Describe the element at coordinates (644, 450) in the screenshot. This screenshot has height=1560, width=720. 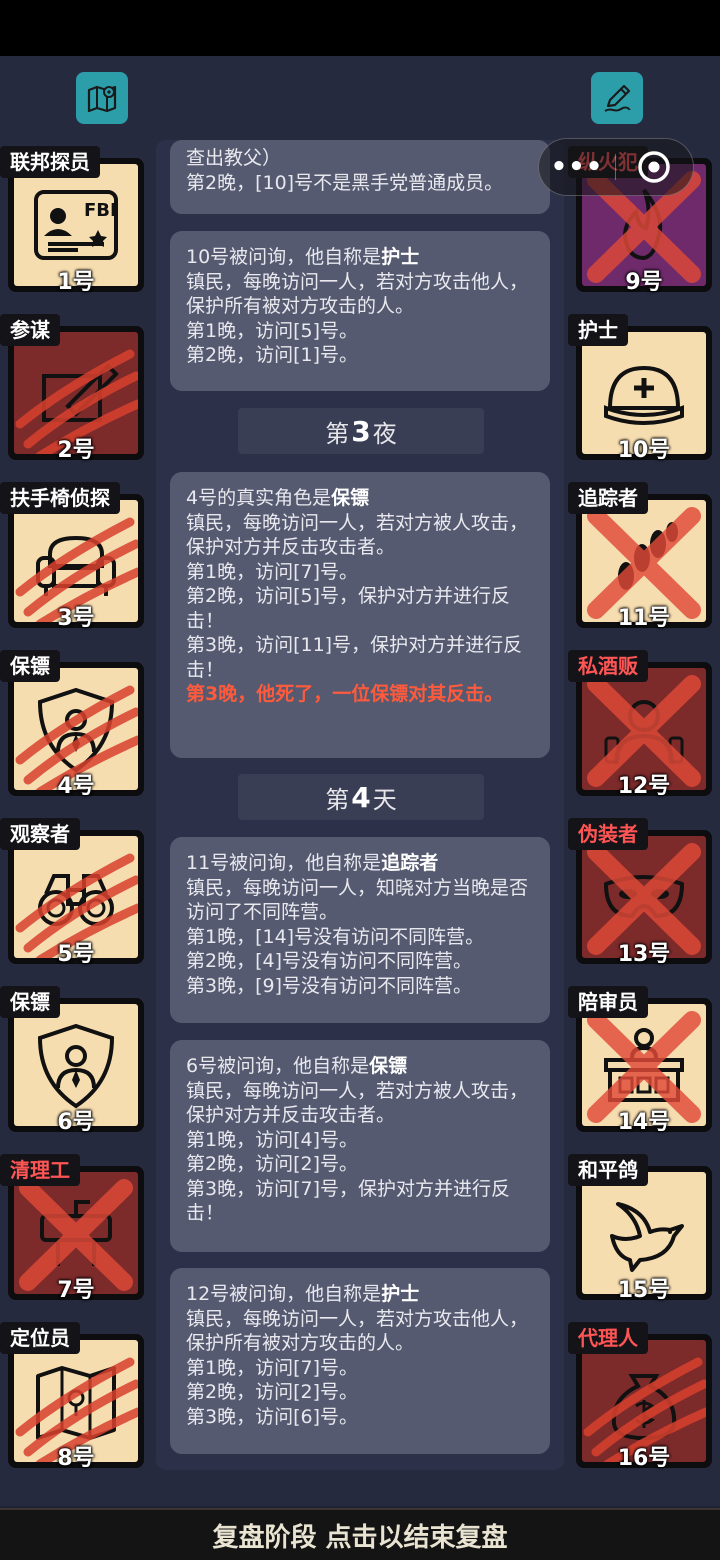
I see `player-number: 10号` at that location.